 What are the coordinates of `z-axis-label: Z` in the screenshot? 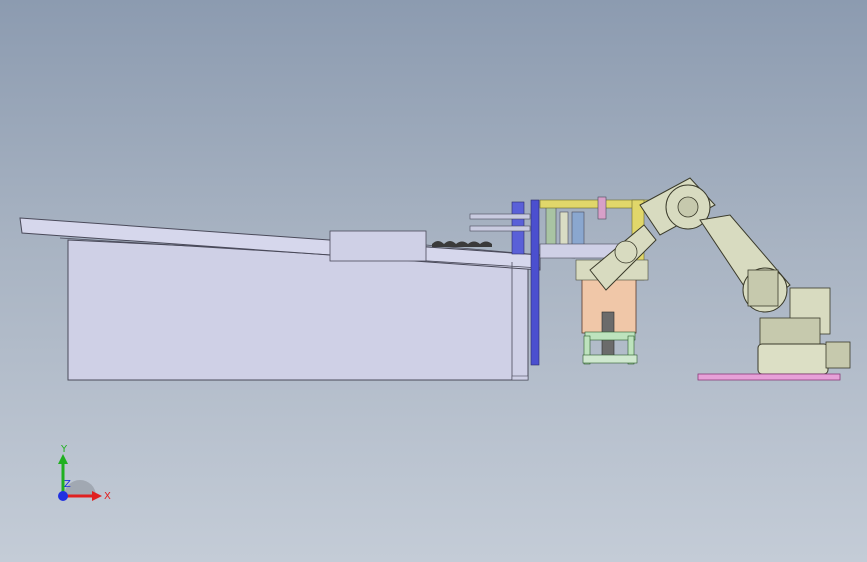 It's located at (67, 484).